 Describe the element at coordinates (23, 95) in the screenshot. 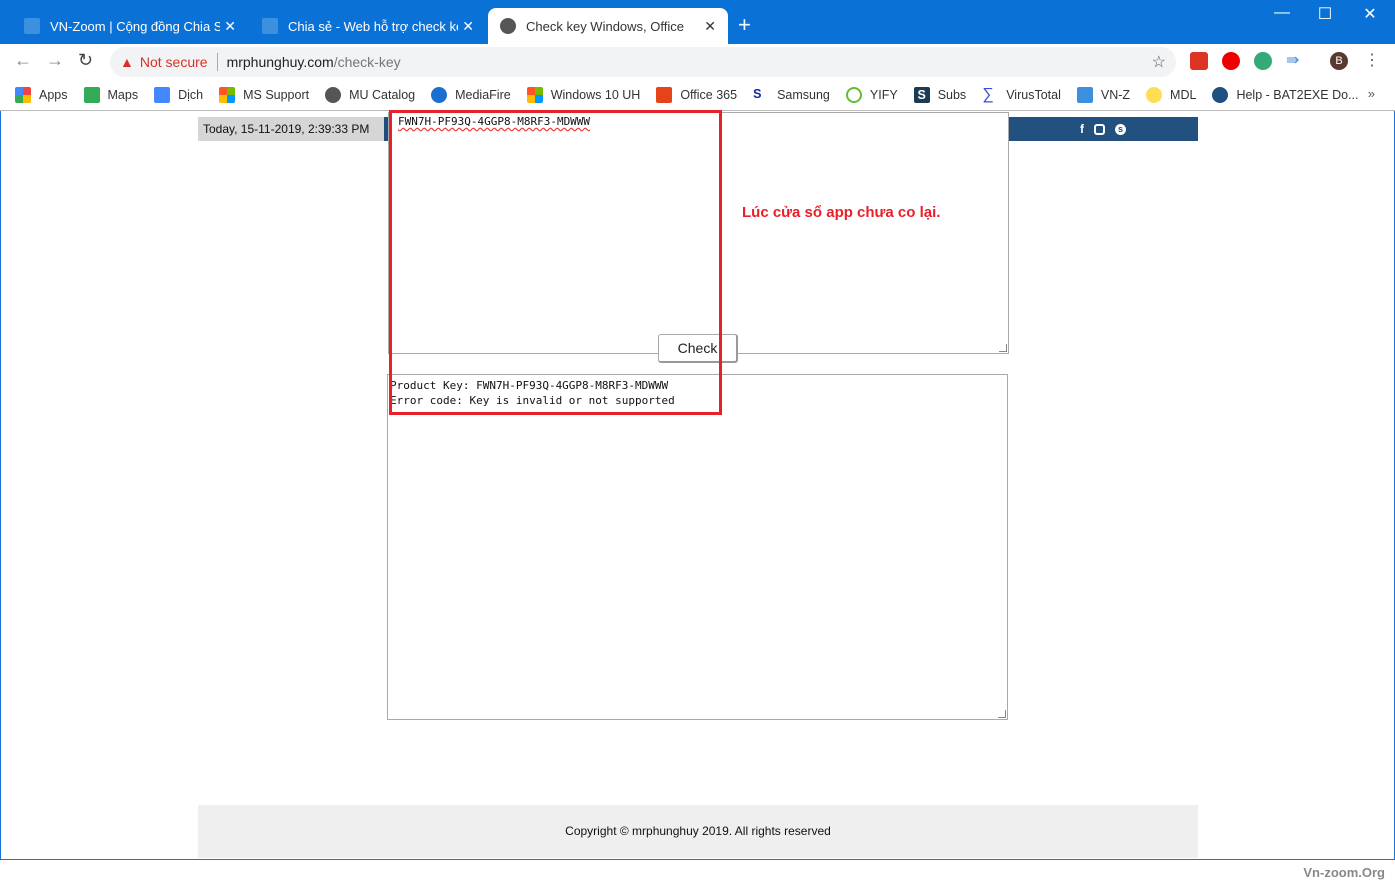

I see `apps-grid-icon` at that location.